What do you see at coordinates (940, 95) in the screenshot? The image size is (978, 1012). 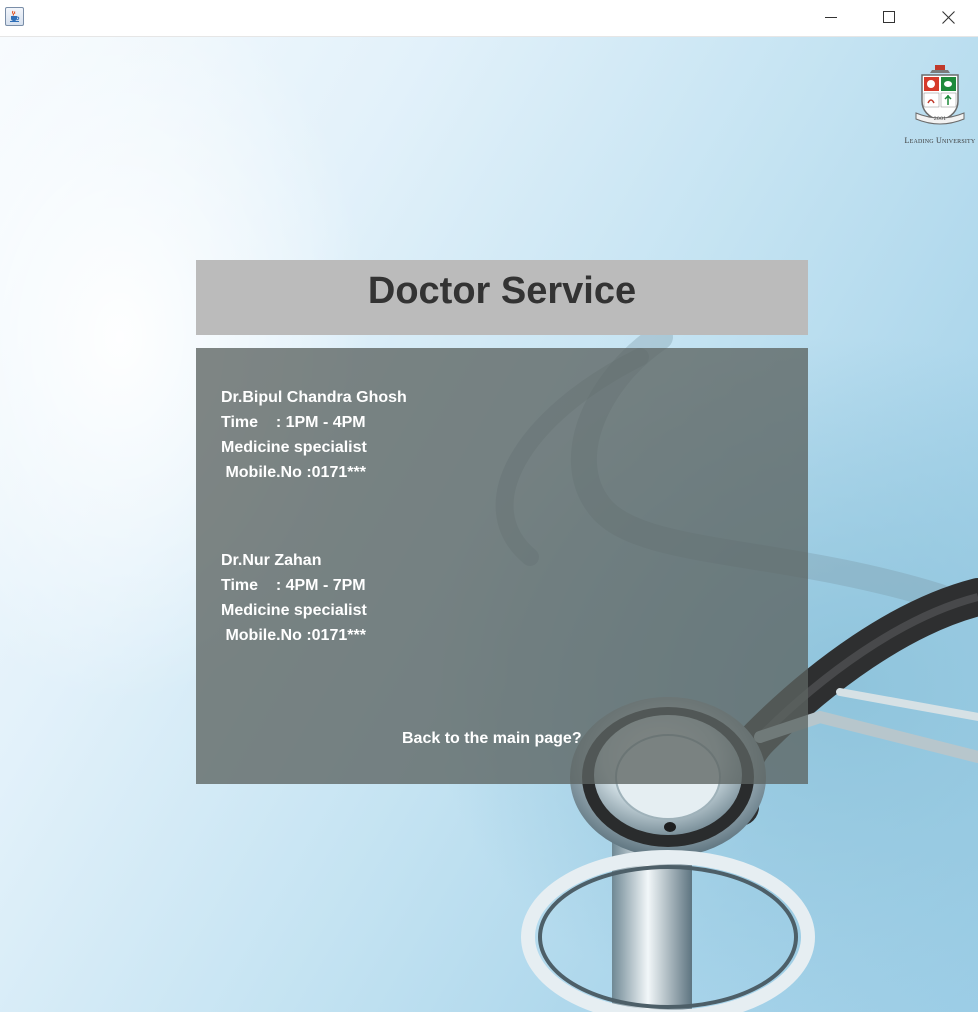 I see `university-crest-icon: 2001` at bounding box center [940, 95].